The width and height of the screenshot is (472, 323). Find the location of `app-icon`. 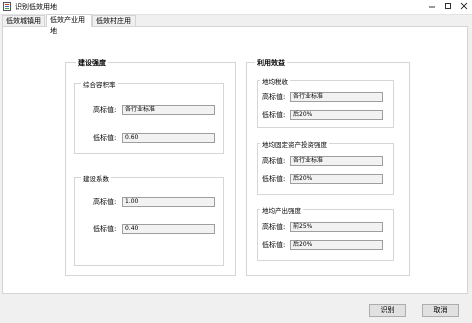

app-icon is located at coordinates (7, 6).